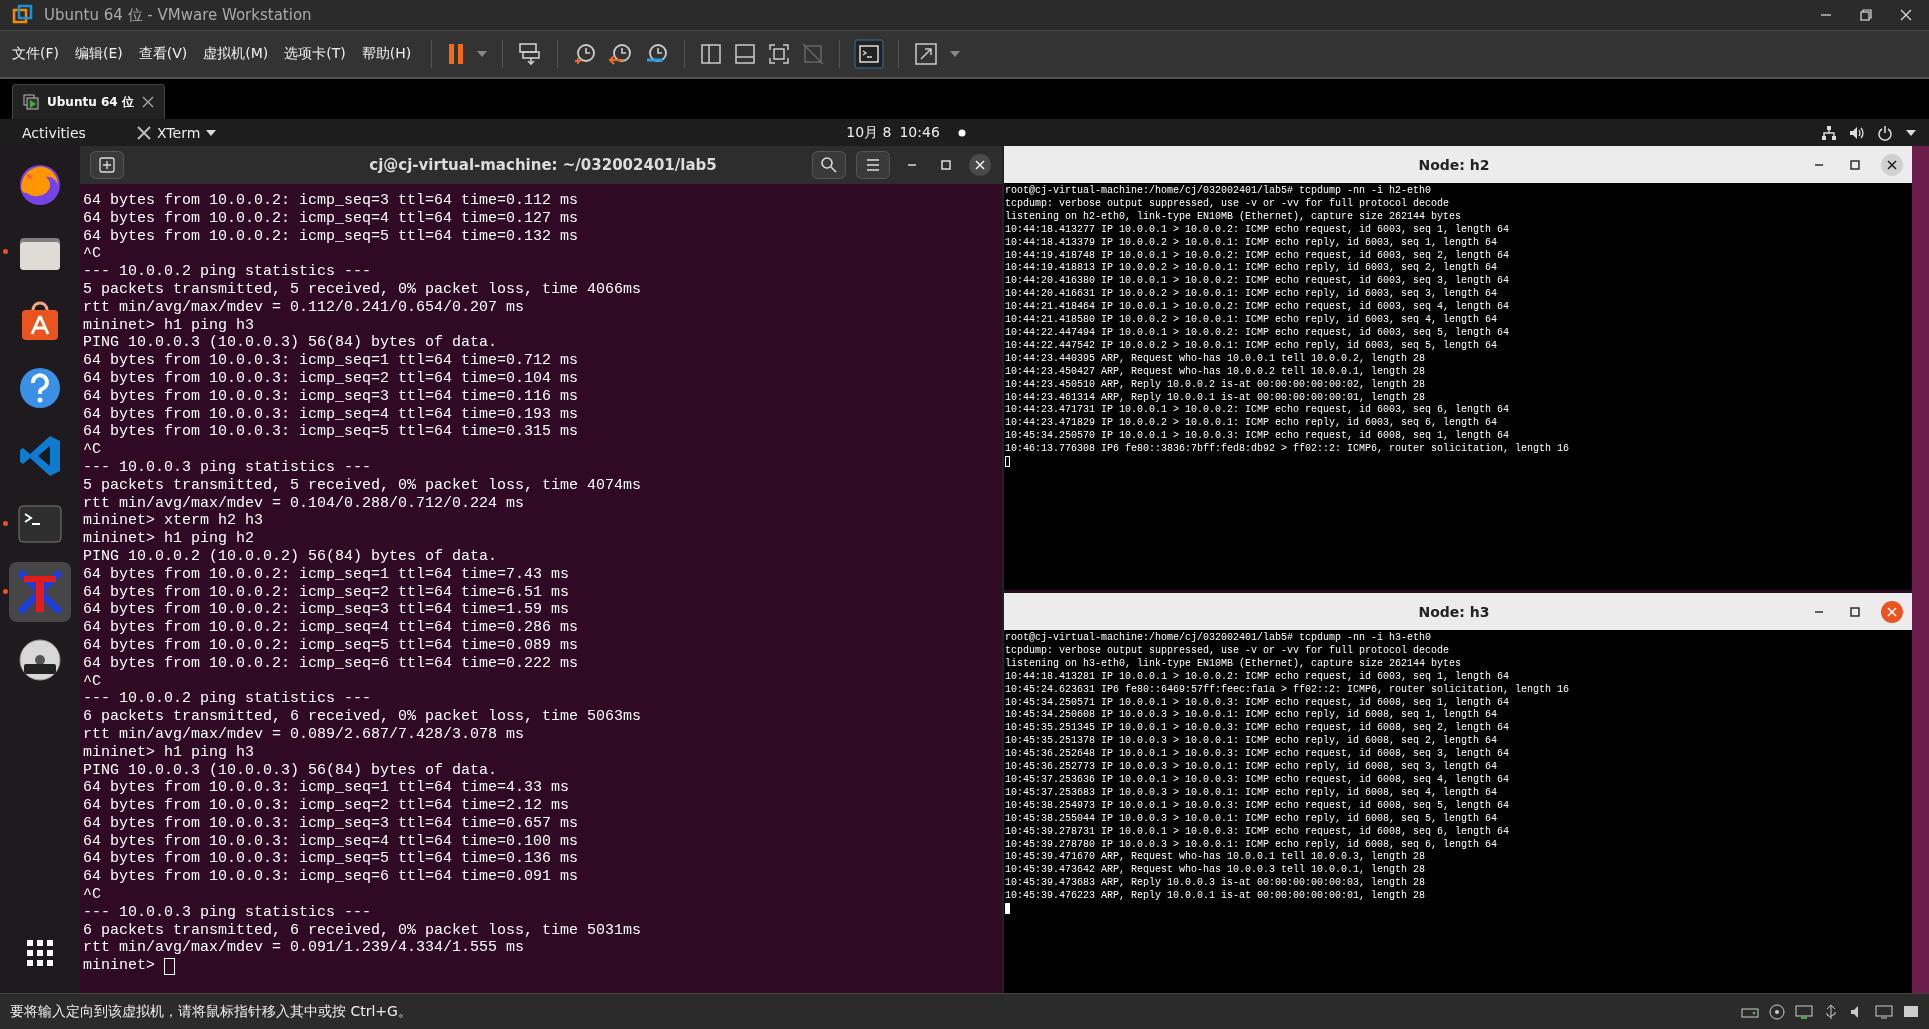  I want to click on clock: 10月 8 10:46, so click(893, 132).